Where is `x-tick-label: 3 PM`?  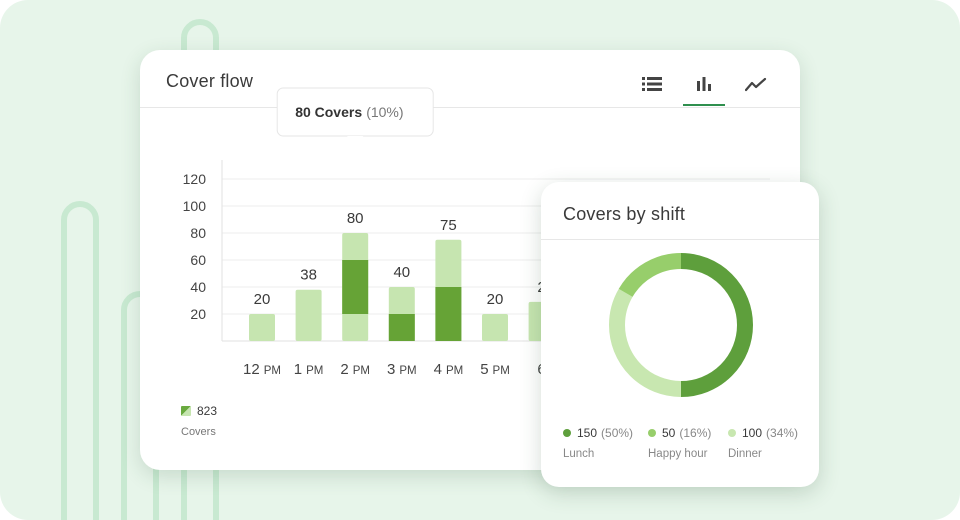 x-tick-label: 3 PM is located at coordinates (402, 369).